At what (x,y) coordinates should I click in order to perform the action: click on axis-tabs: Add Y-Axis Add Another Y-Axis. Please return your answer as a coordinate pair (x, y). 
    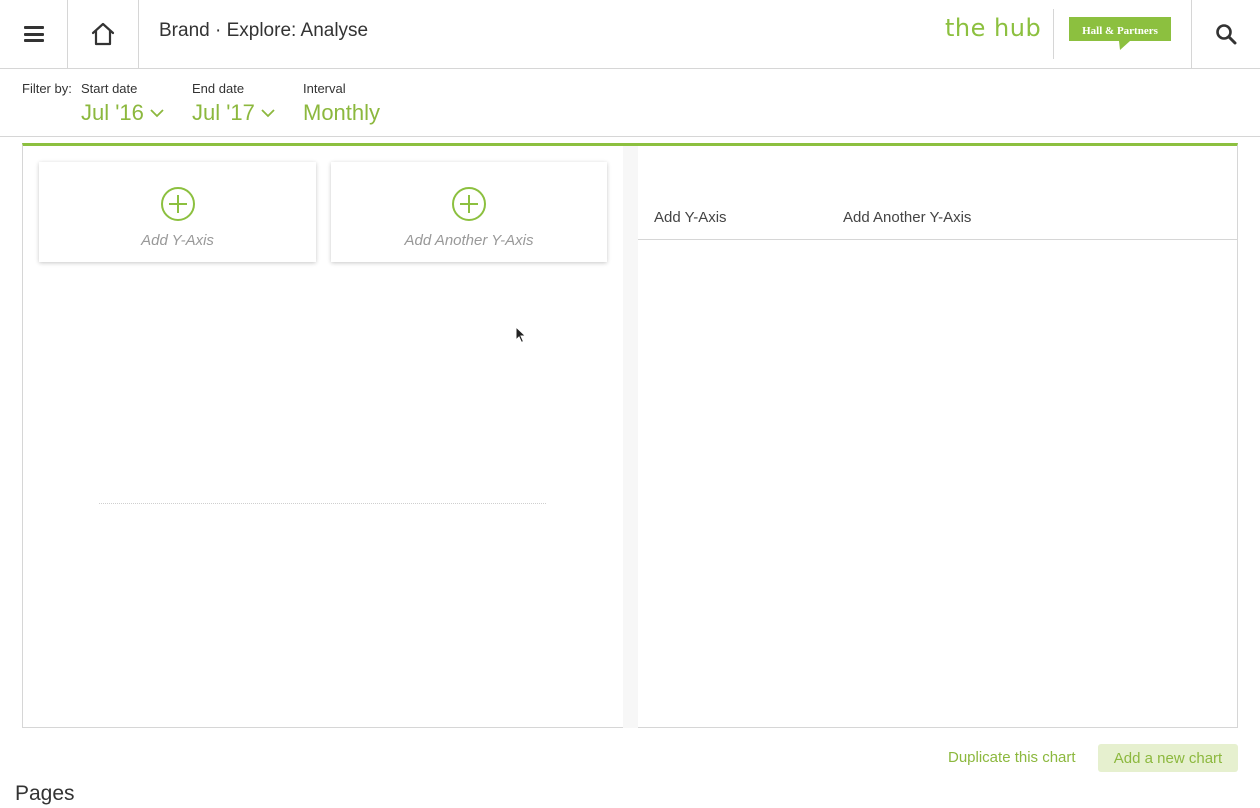
    Looking at the image, I should click on (938, 218).